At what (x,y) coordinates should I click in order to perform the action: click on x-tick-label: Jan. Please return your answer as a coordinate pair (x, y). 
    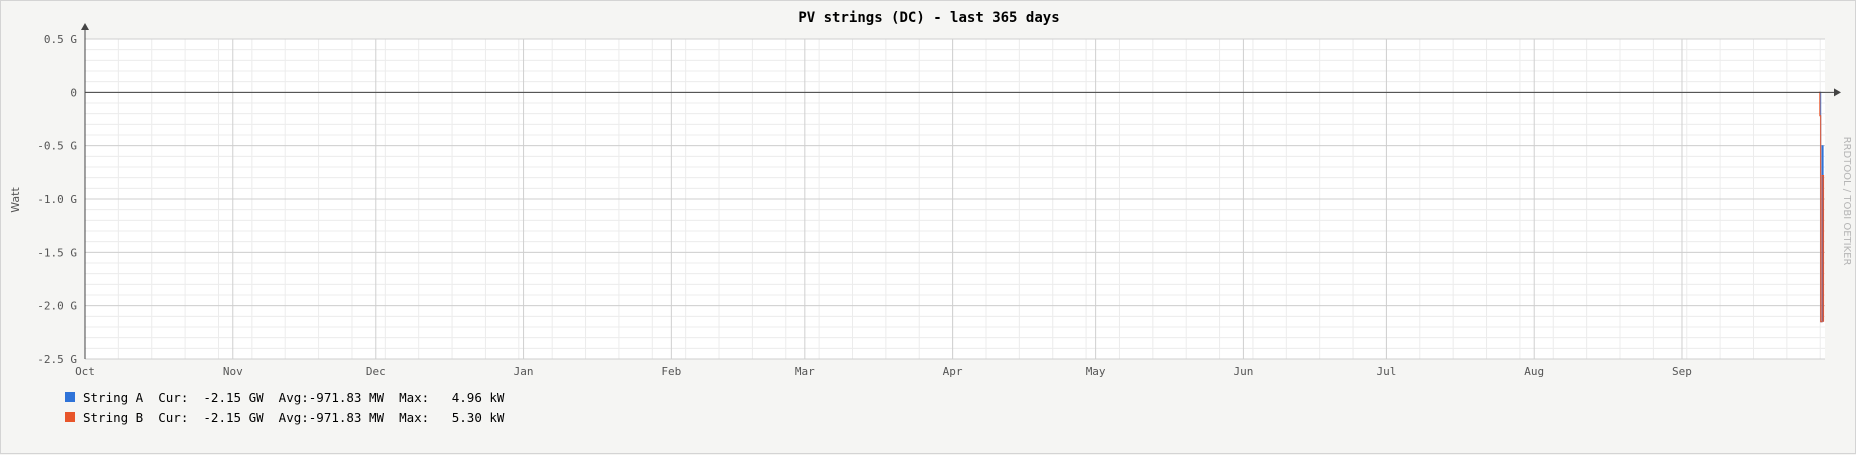
    Looking at the image, I should click on (524, 371).